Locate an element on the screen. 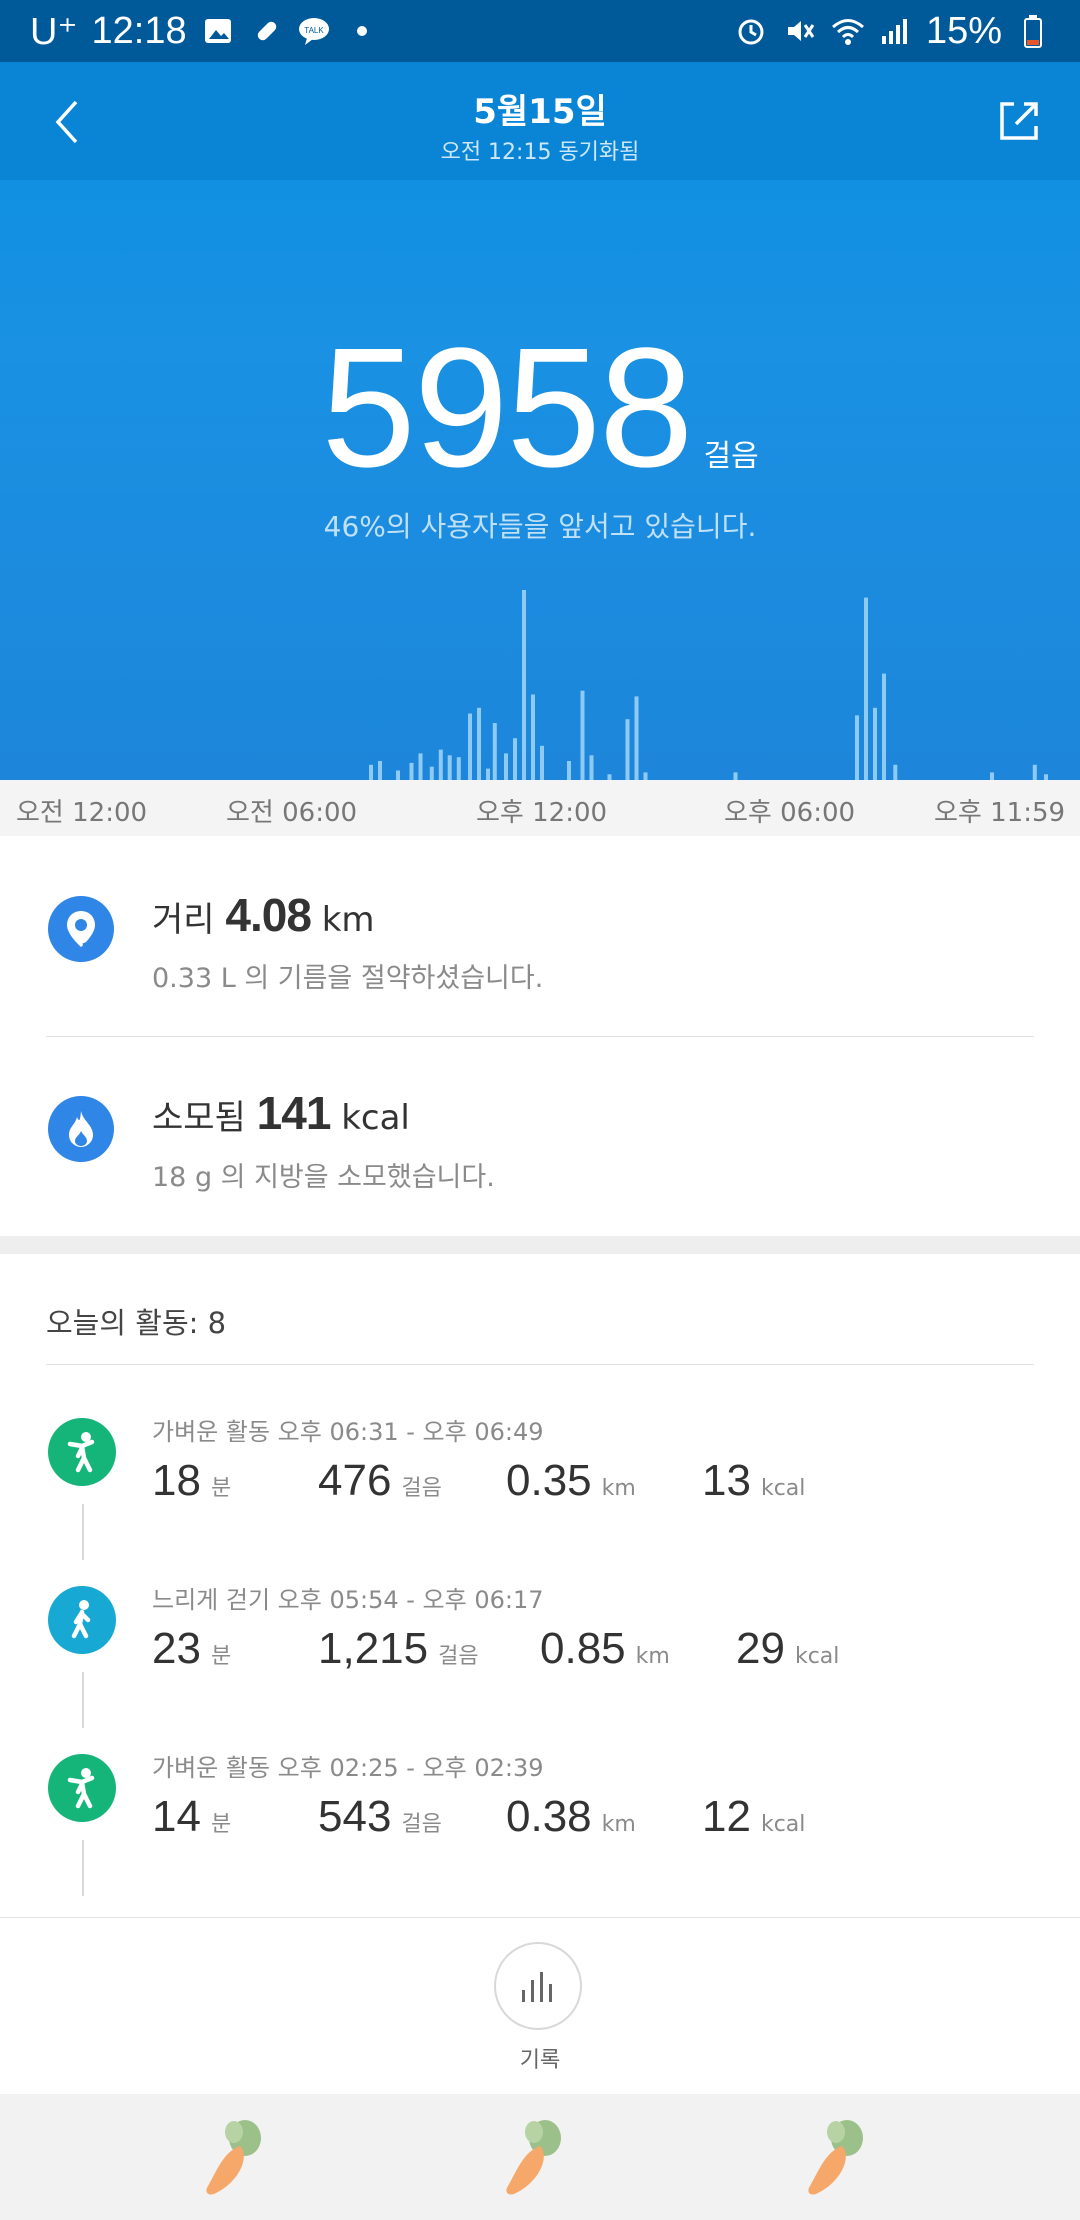 The height and width of the screenshot is (2220, 1080). activity-time: 느리게 걷기 오후 05:54 - 오후 06:17 is located at coordinates (348, 1600).